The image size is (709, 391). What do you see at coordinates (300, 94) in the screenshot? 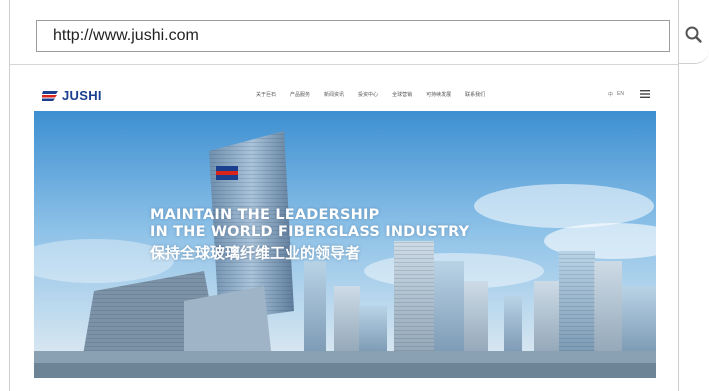
I see `nav-item-products: 产品服务` at bounding box center [300, 94].